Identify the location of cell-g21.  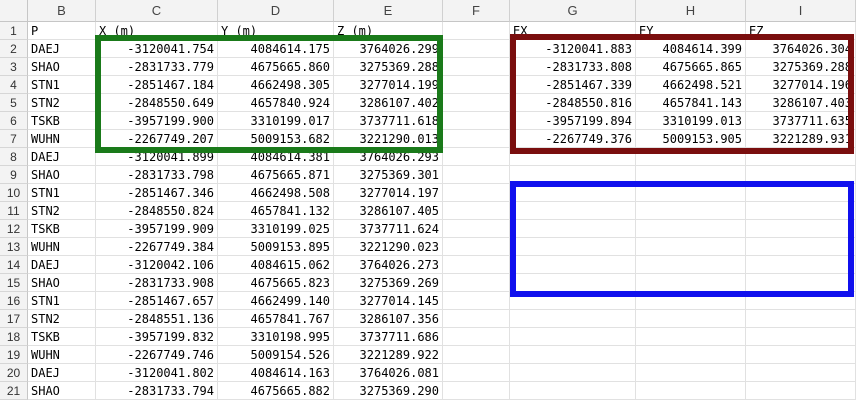
(573, 391).